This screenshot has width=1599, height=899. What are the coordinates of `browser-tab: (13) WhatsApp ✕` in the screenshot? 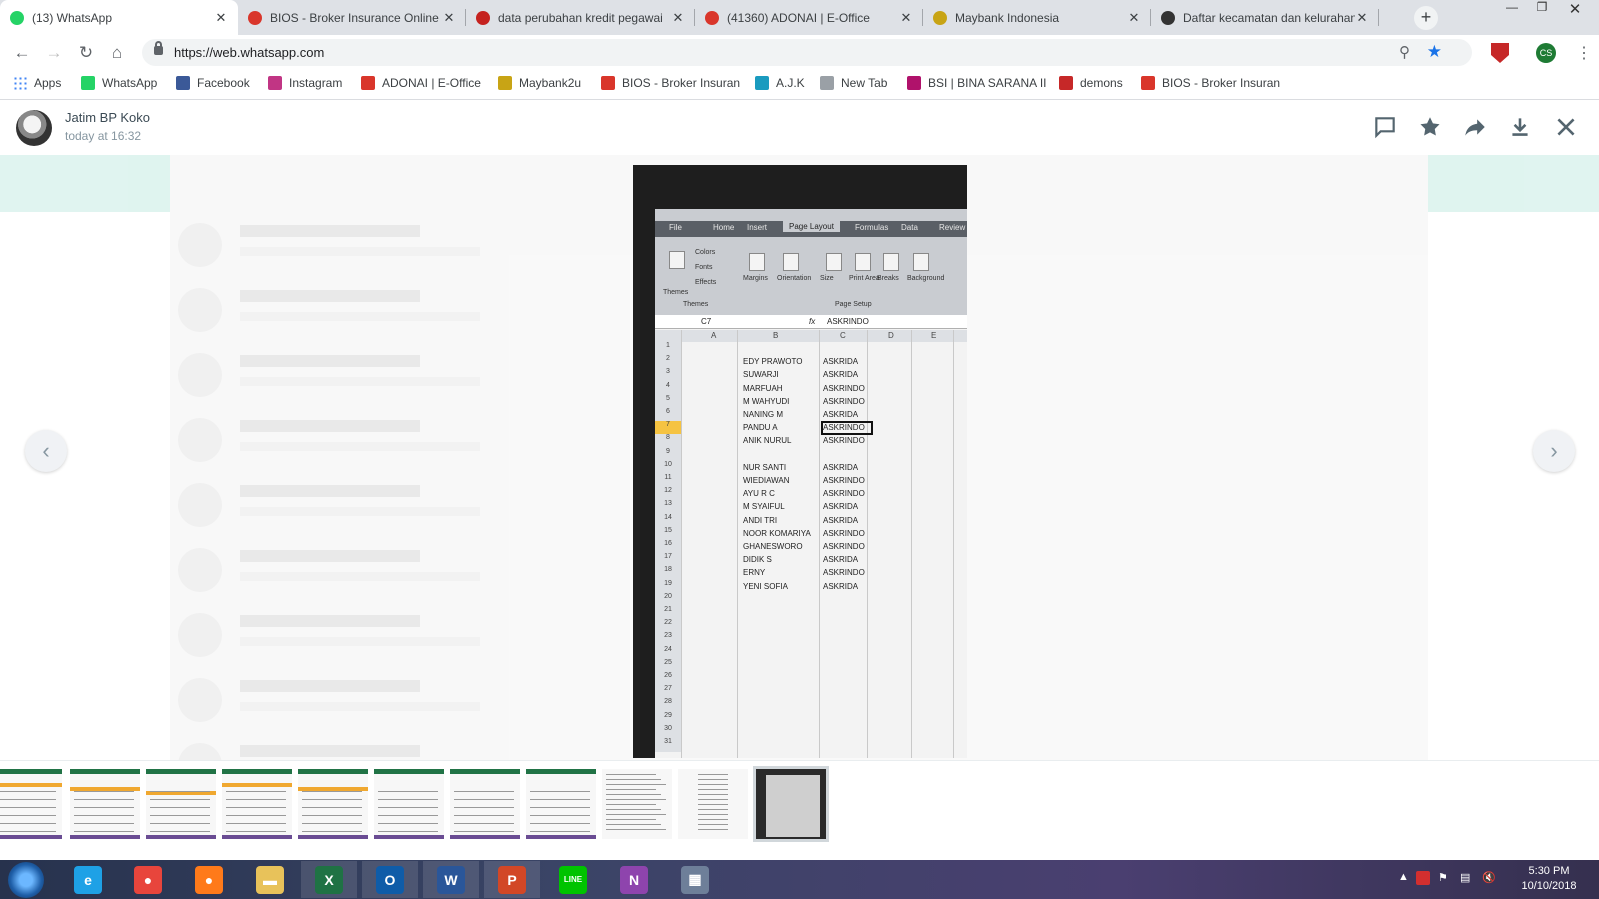 It's located at (119, 17).